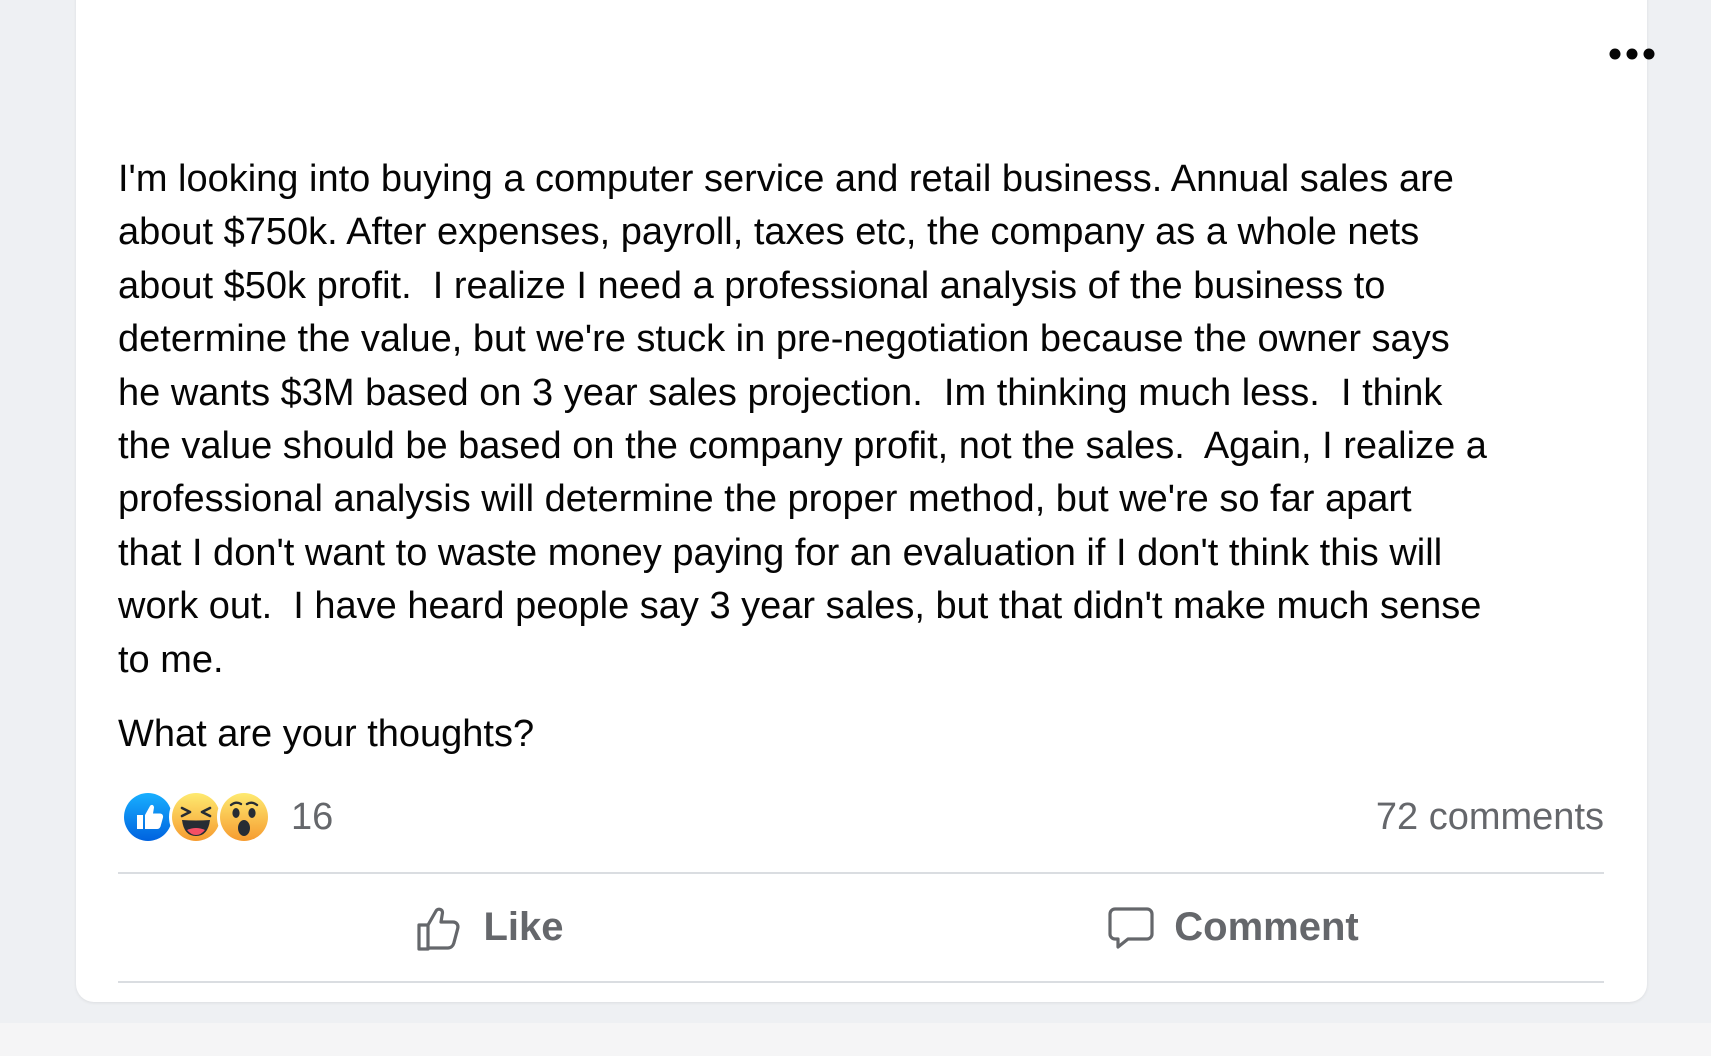 The height and width of the screenshot is (1056, 1711). Describe the element at coordinates (855, 1039) in the screenshot. I see `page-footer-strip` at that location.